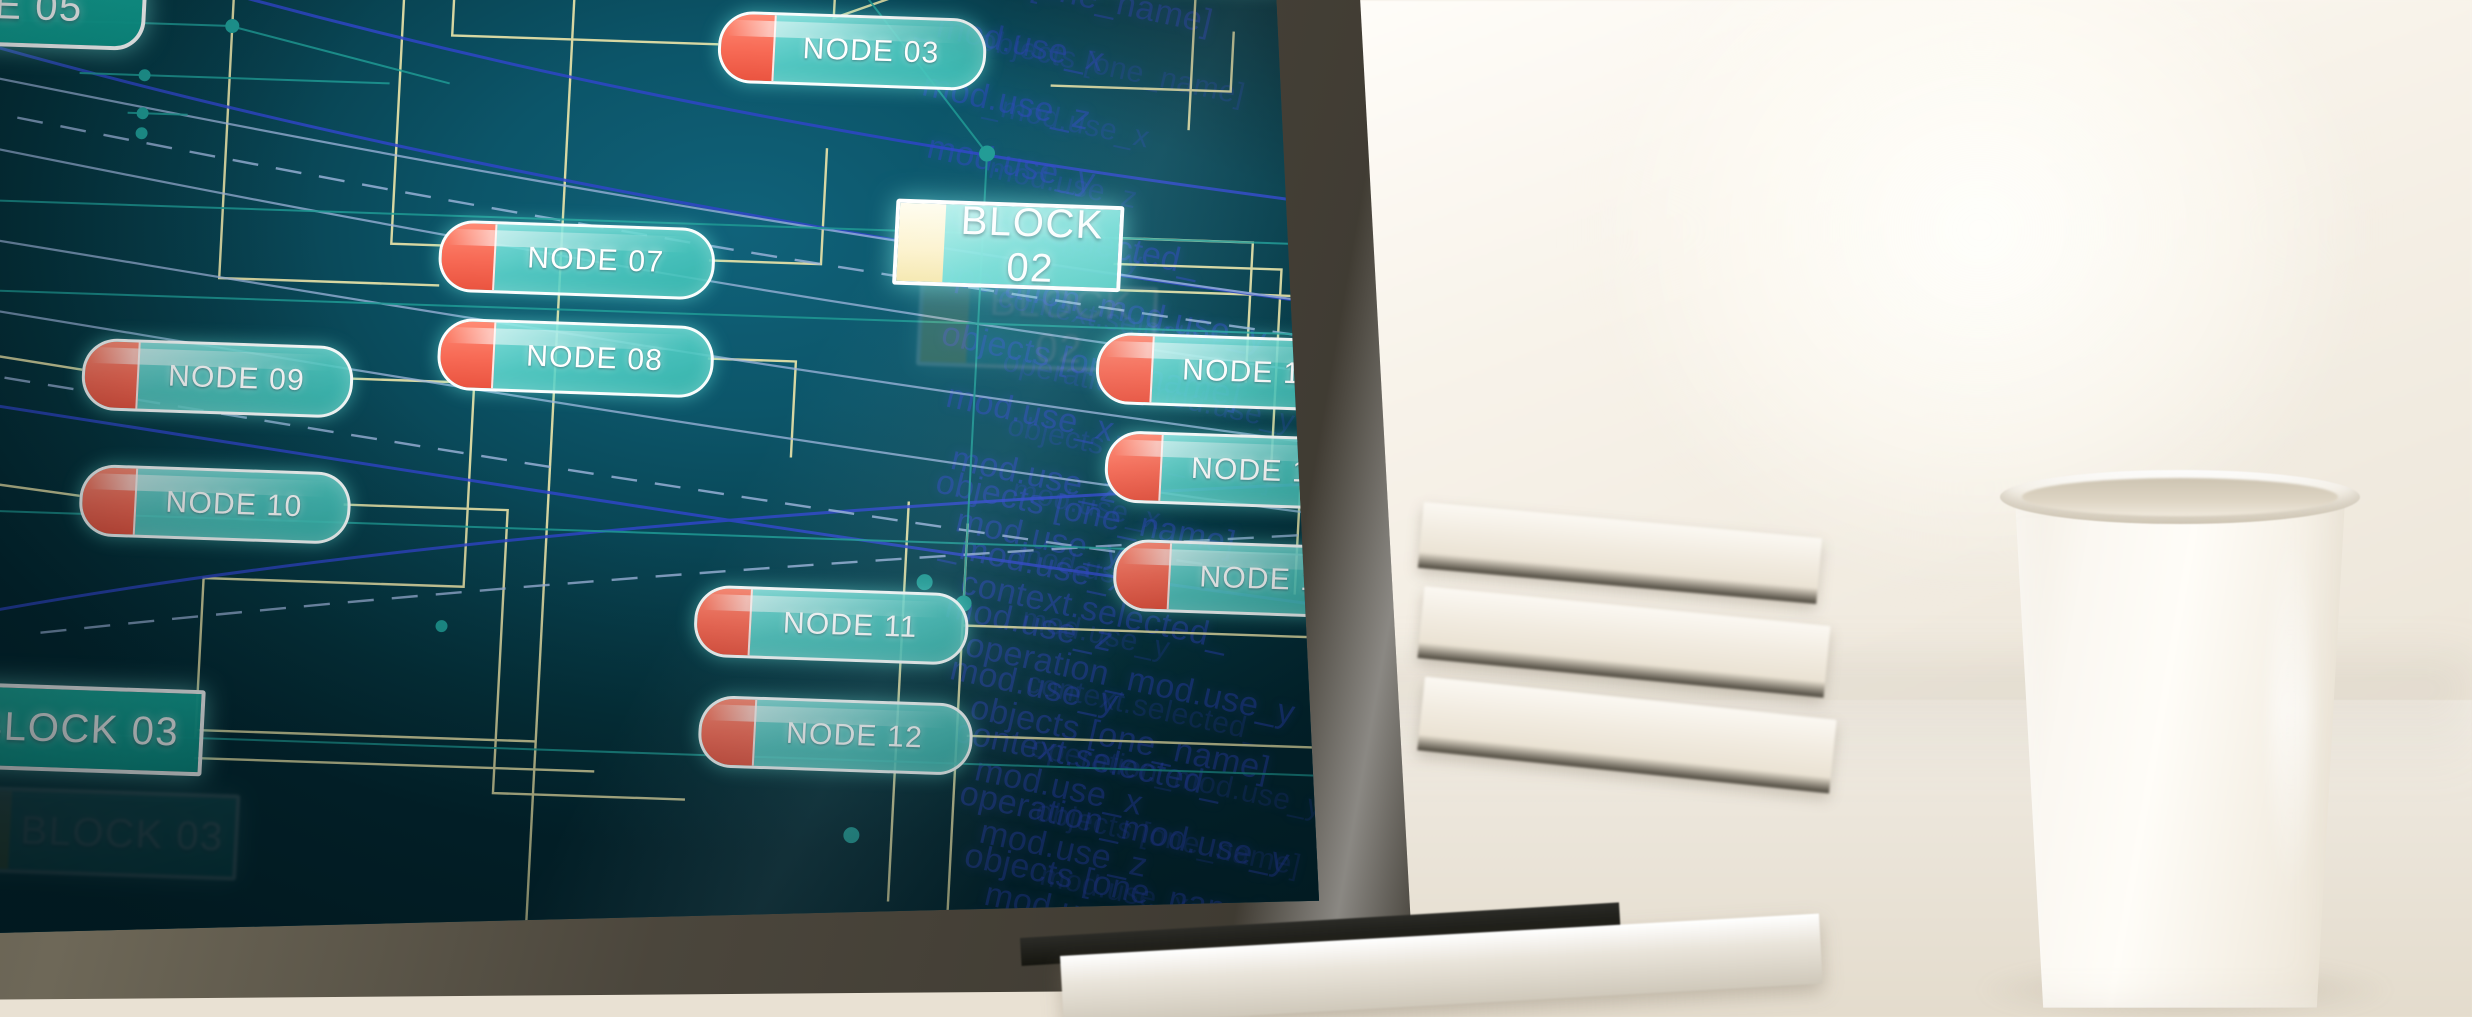 Image resolution: width=2472 pixels, height=1017 pixels. Describe the element at coordinates (921, 242) in the screenshot. I see `block-cap-icon` at that location.